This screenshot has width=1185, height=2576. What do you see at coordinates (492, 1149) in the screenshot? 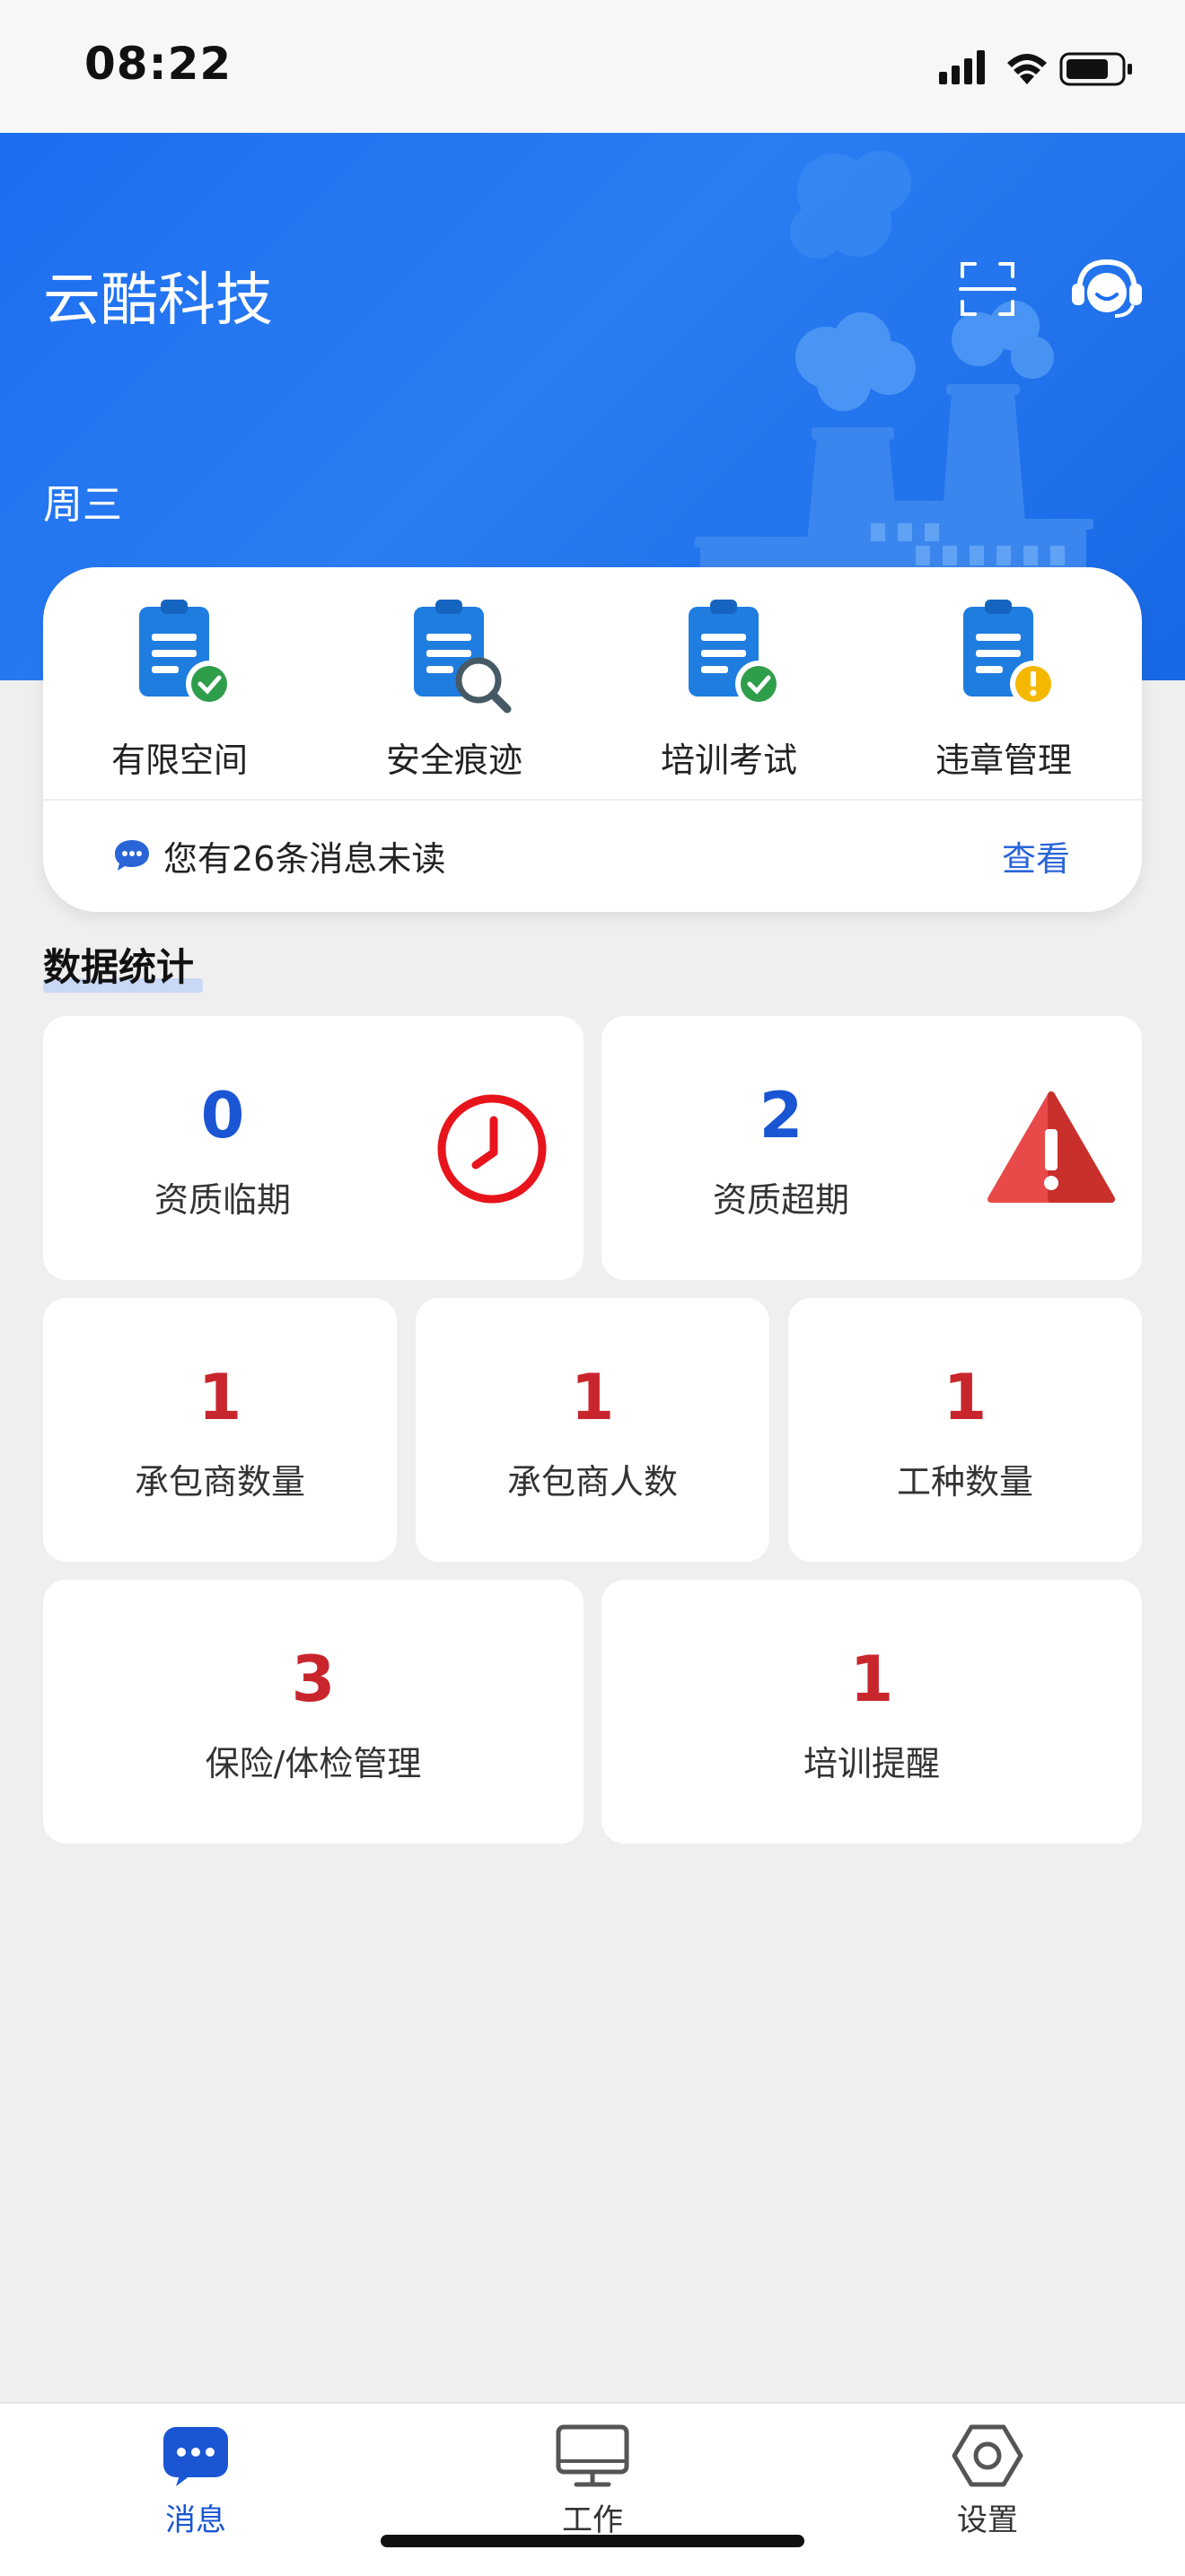
I see `clock-icon` at bounding box center [492, 1149].